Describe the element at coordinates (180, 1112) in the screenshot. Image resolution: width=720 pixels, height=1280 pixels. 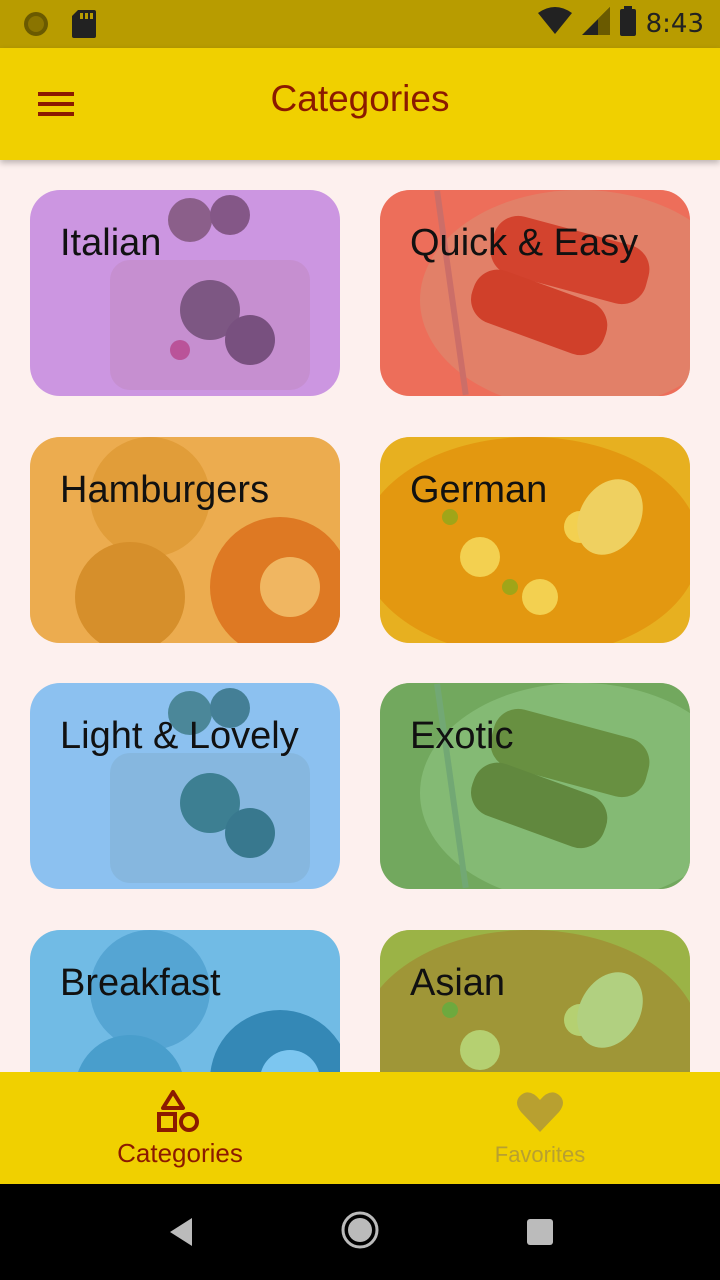
I see `shapes-icon` at that location.